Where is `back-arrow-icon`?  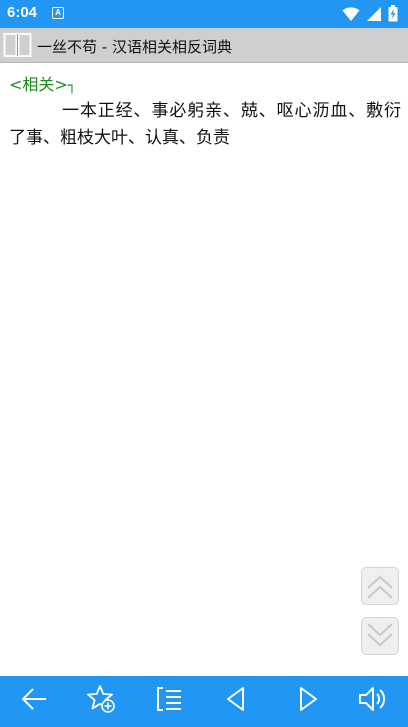 back-arrow-icon is located at coordinates (34, 701).